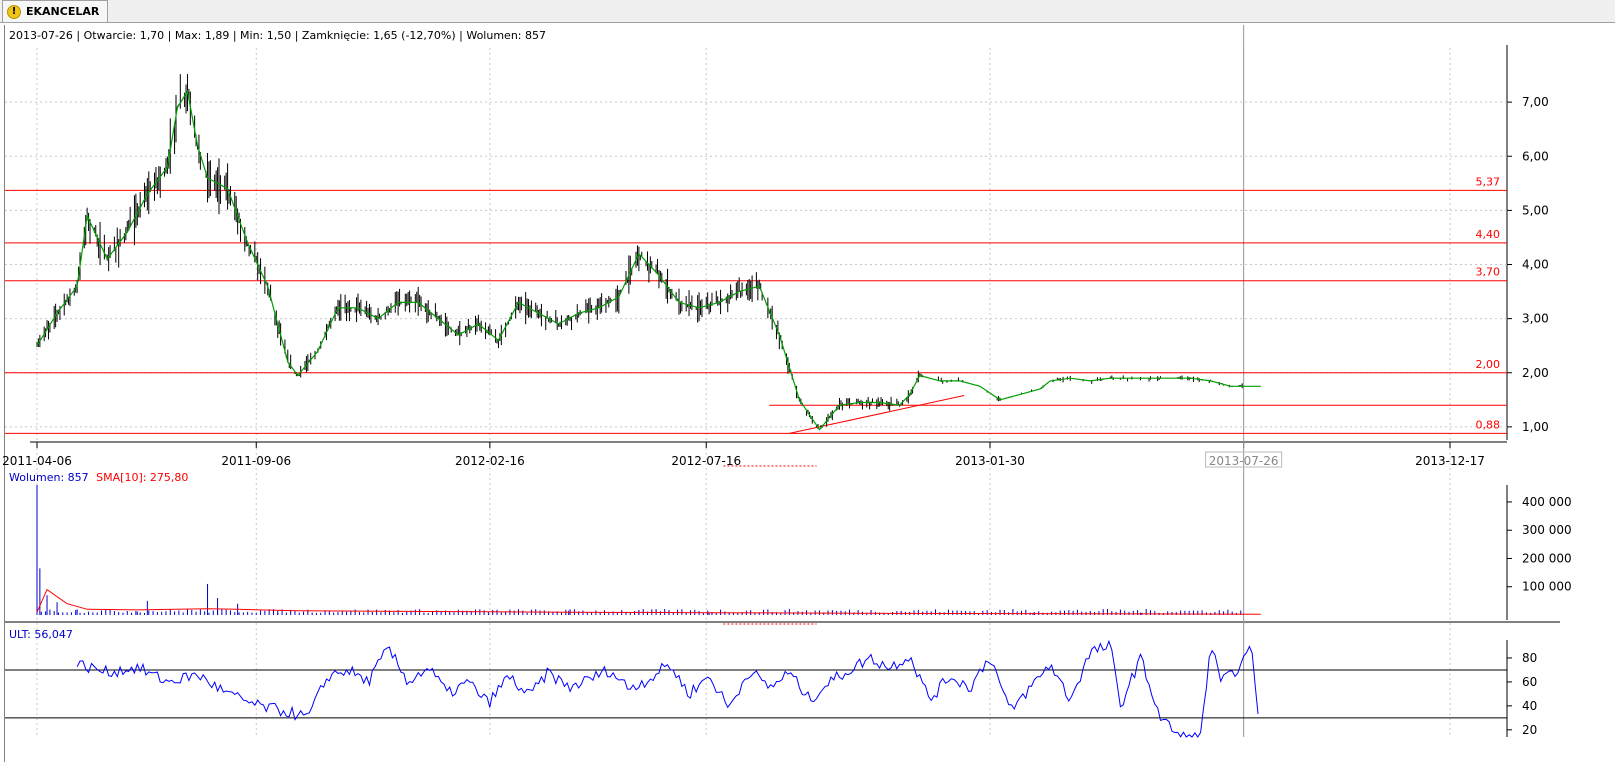 The width and height of the screenshot is (1615, 762). What do you see at coordinates (1488, 424) in the screenshot?
I see `level-label: 0,88` at bounding box center [1488, 424].